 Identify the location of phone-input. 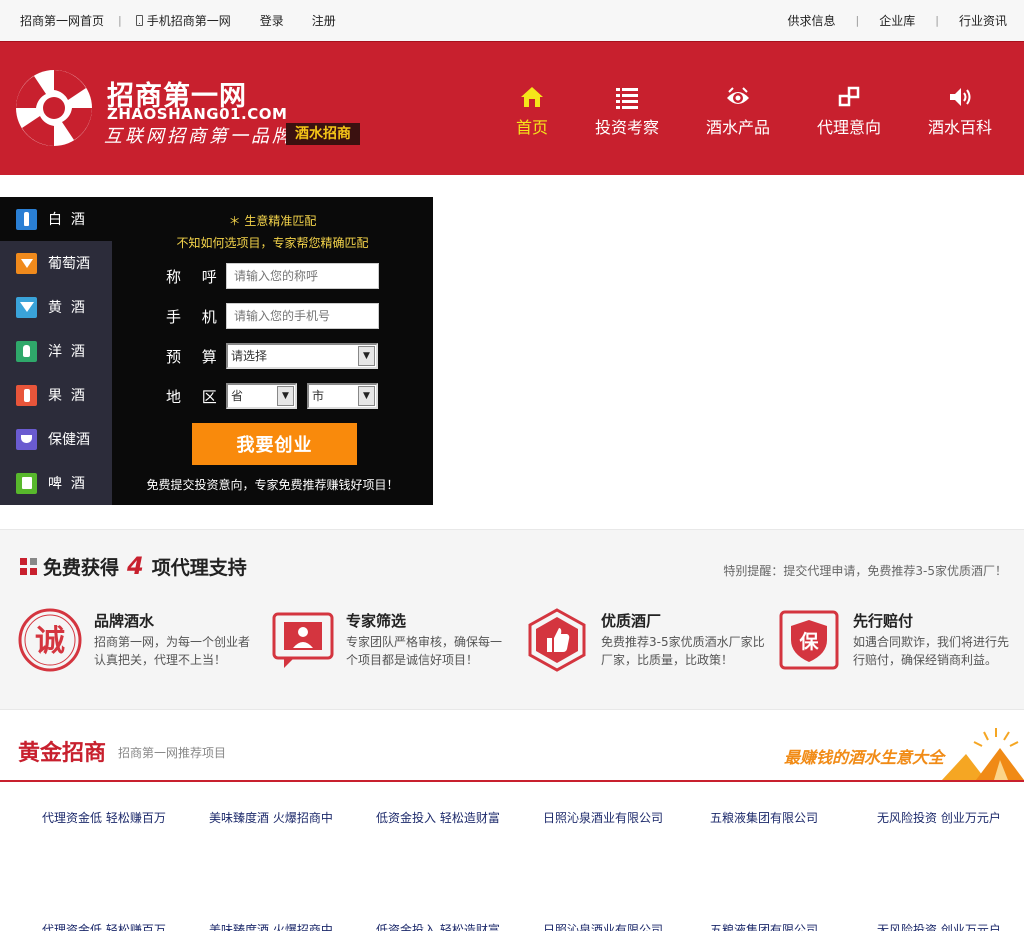
(302, 316).